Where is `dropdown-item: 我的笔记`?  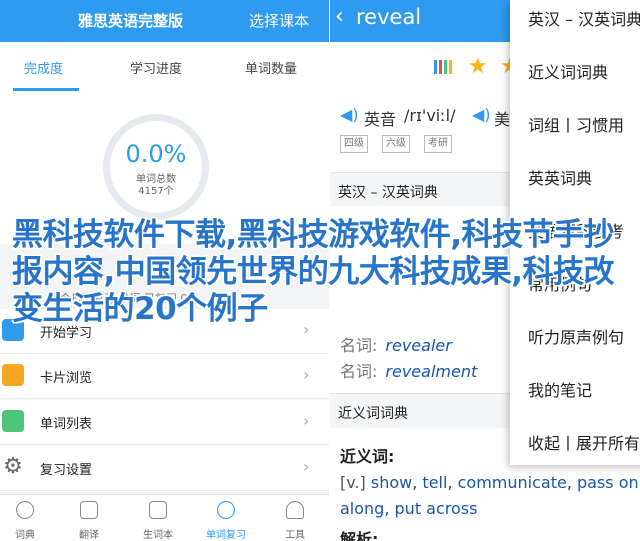 dropdown-item: 我的笔记 is located at coordinates (560, 389).